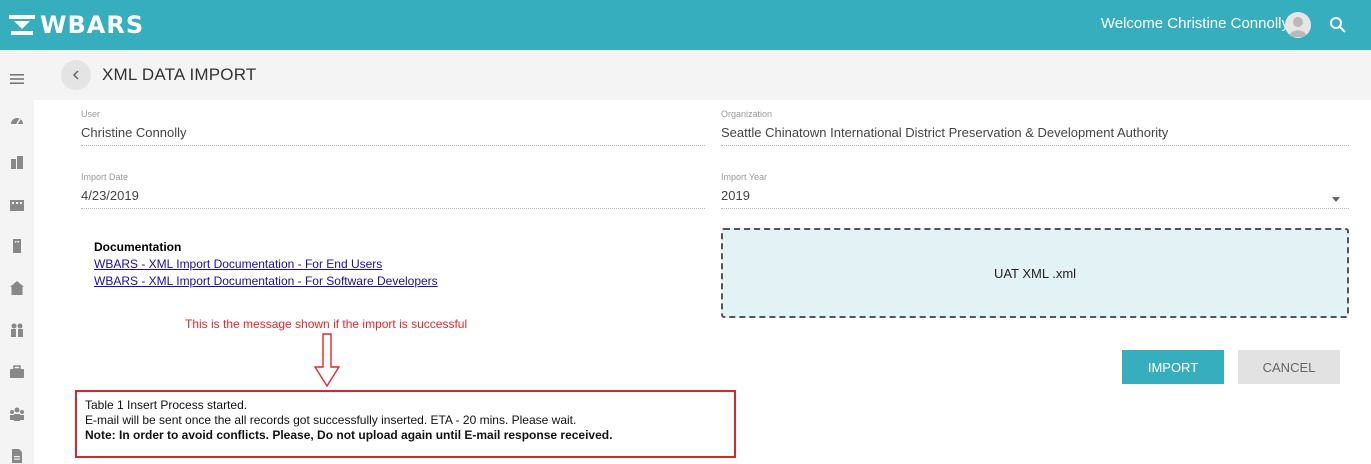 Image resolution: width=1371 pixels, height=464 pixels. What do you see at coordinates (1338, 25) in the screenshot?
I see `search-icon` at bounding box center [1338, 25].